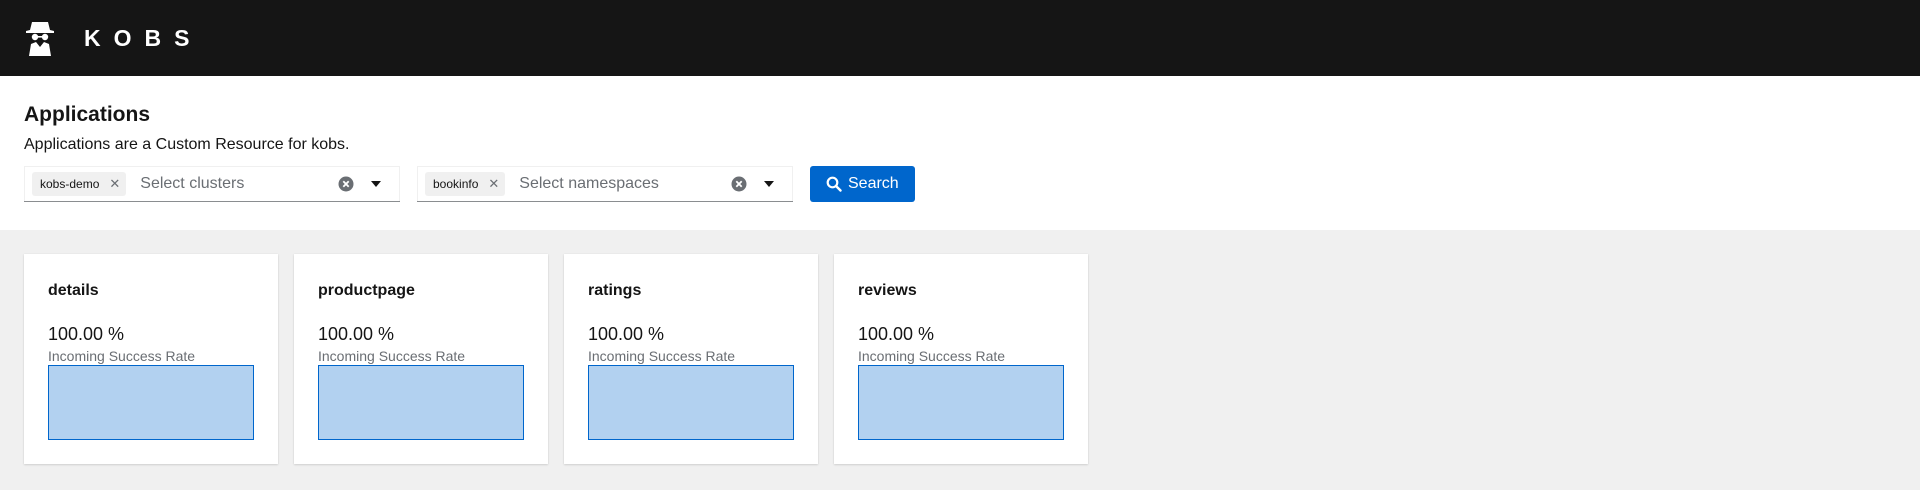 The width and height of the screenshot is (1920, 490). I want to click on card-title: details, so click(73, 290).